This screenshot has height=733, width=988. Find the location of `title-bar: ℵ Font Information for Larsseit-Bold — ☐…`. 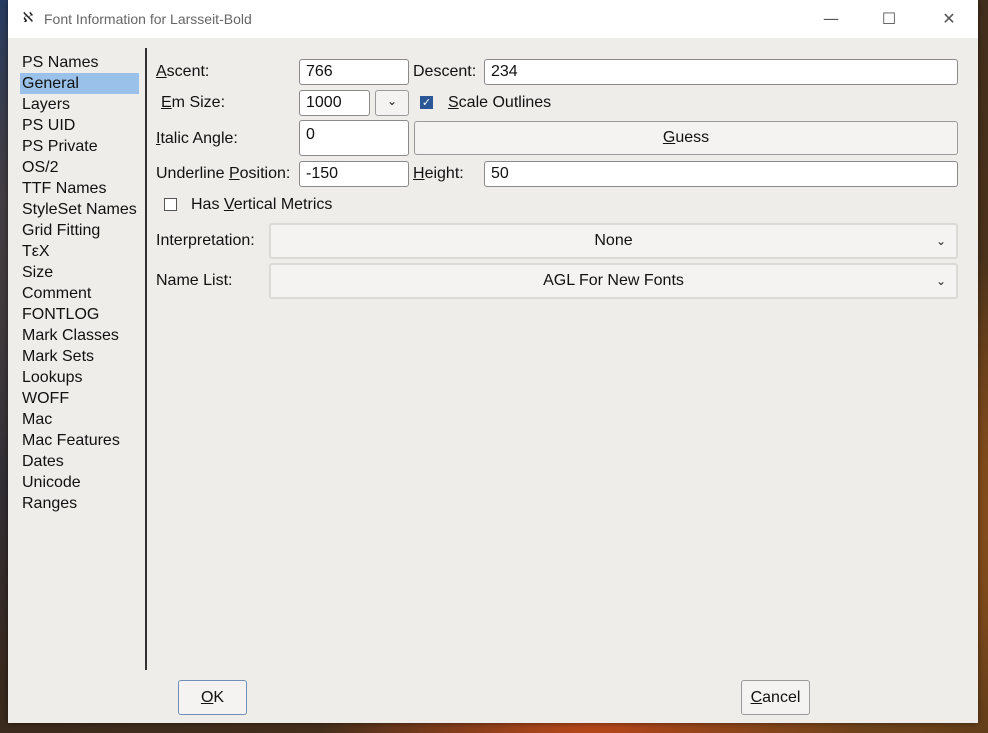

title-bar: ℵ Font Information for Larsseit-Bold — ☐… is located at coordinates (493, 19).